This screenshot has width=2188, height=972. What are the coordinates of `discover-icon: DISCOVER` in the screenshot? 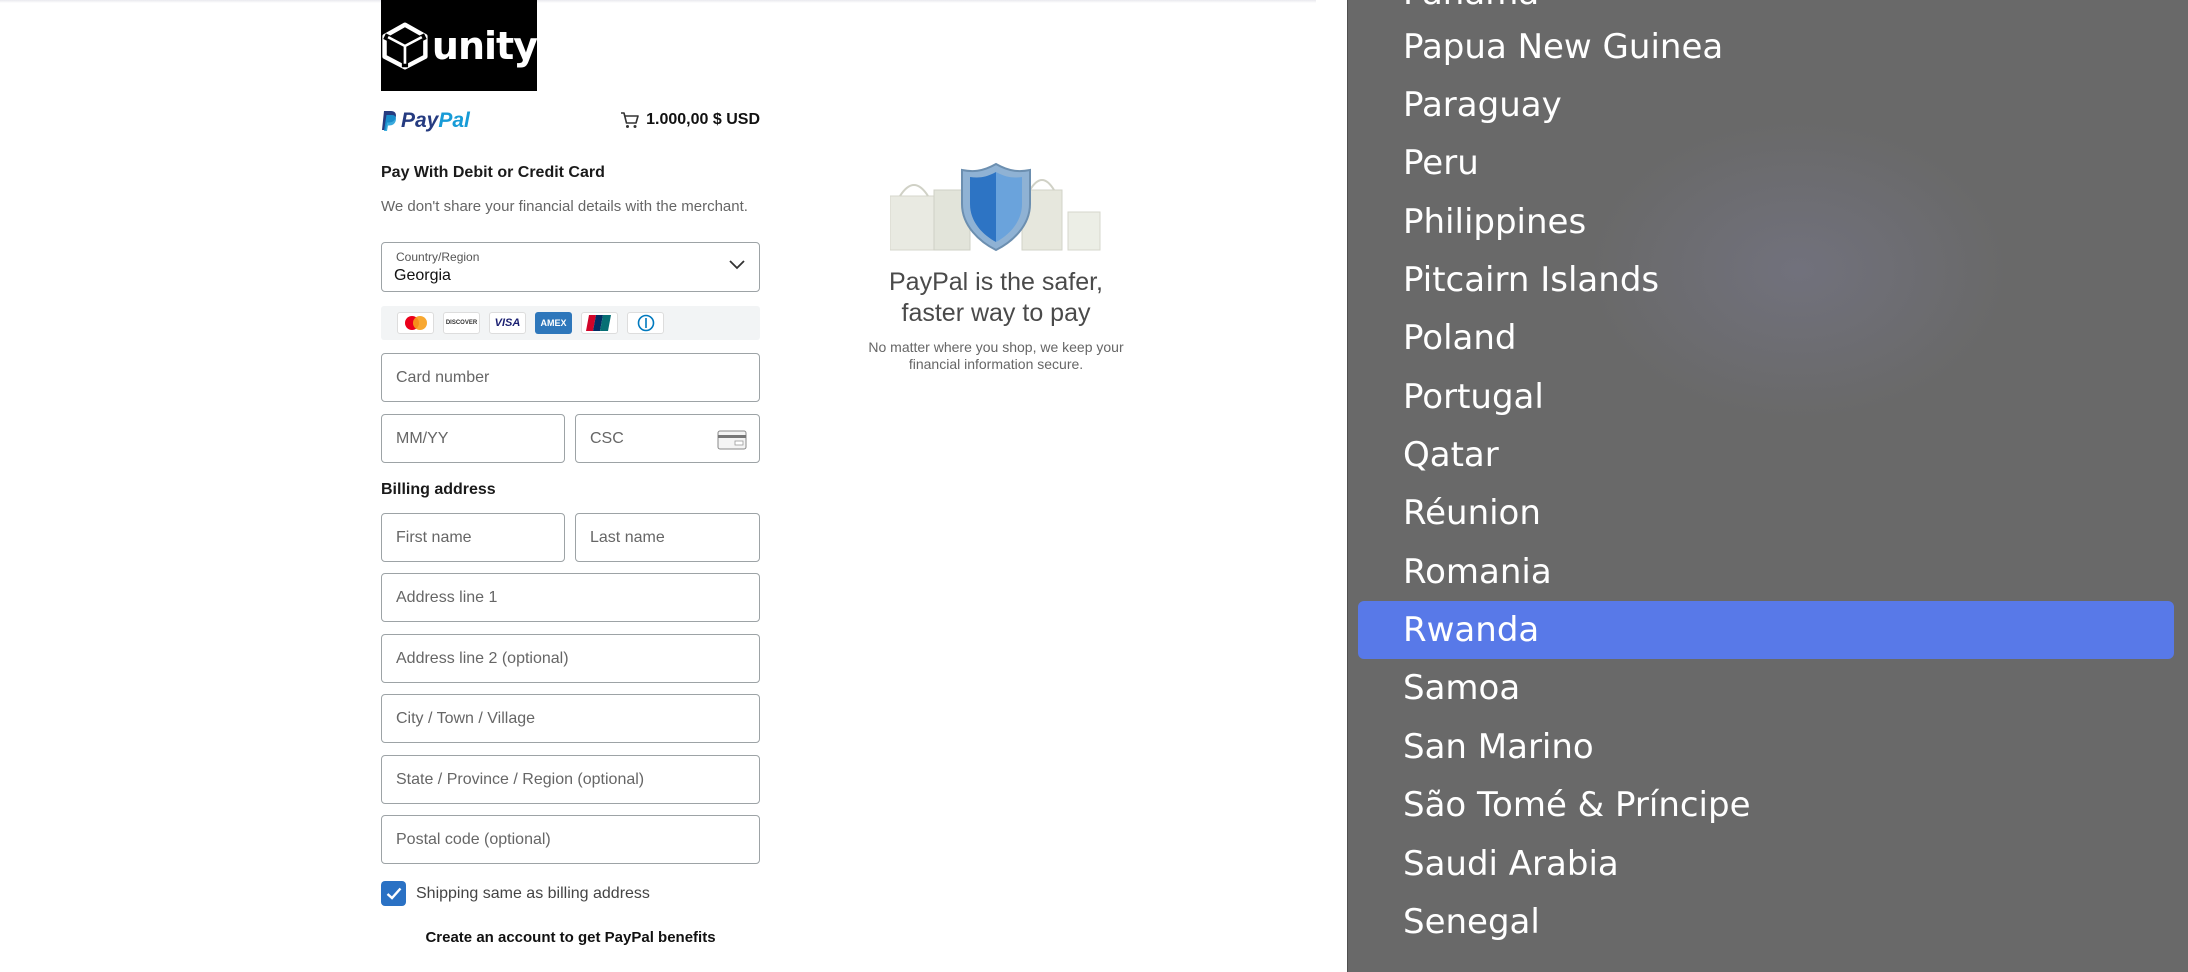 It's located at (461, 323).